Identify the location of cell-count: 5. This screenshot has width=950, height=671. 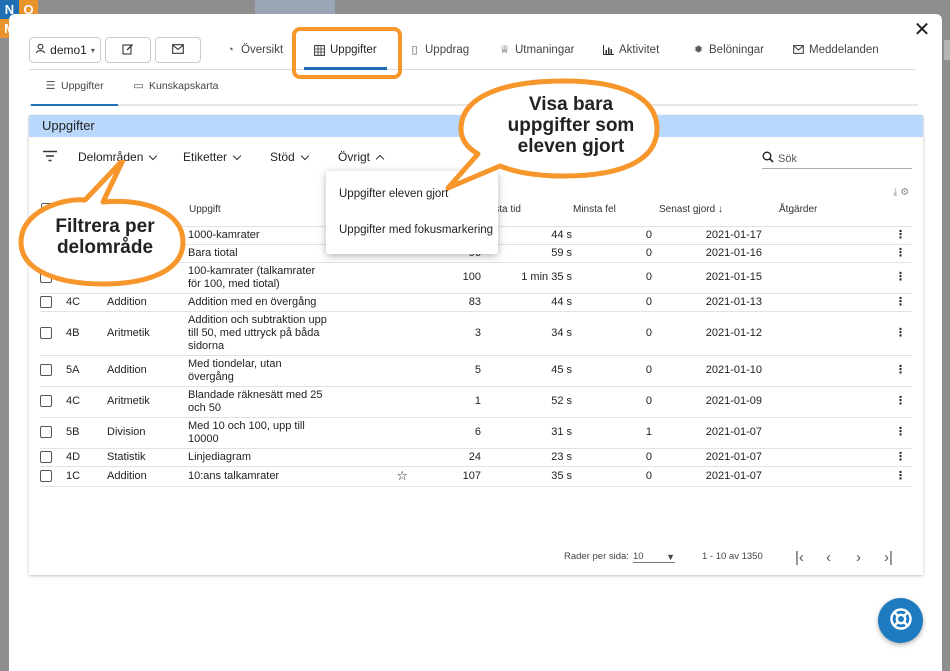
(444, 371).